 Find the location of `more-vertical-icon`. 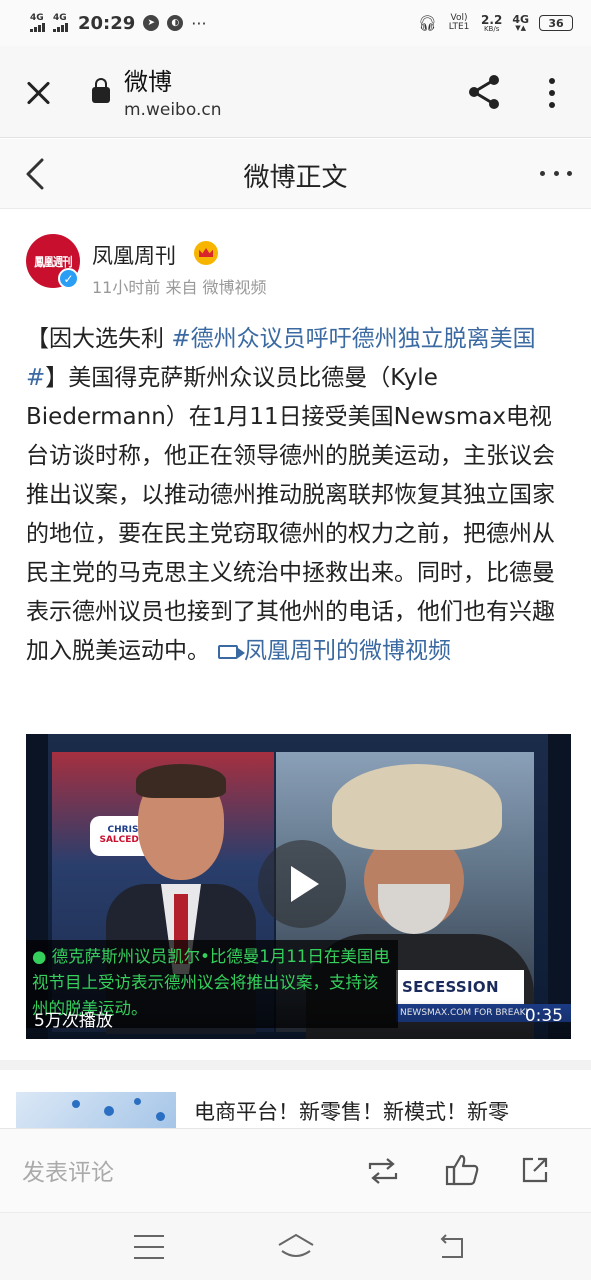

more-vertical-icon is located at coordinates (552, 93).